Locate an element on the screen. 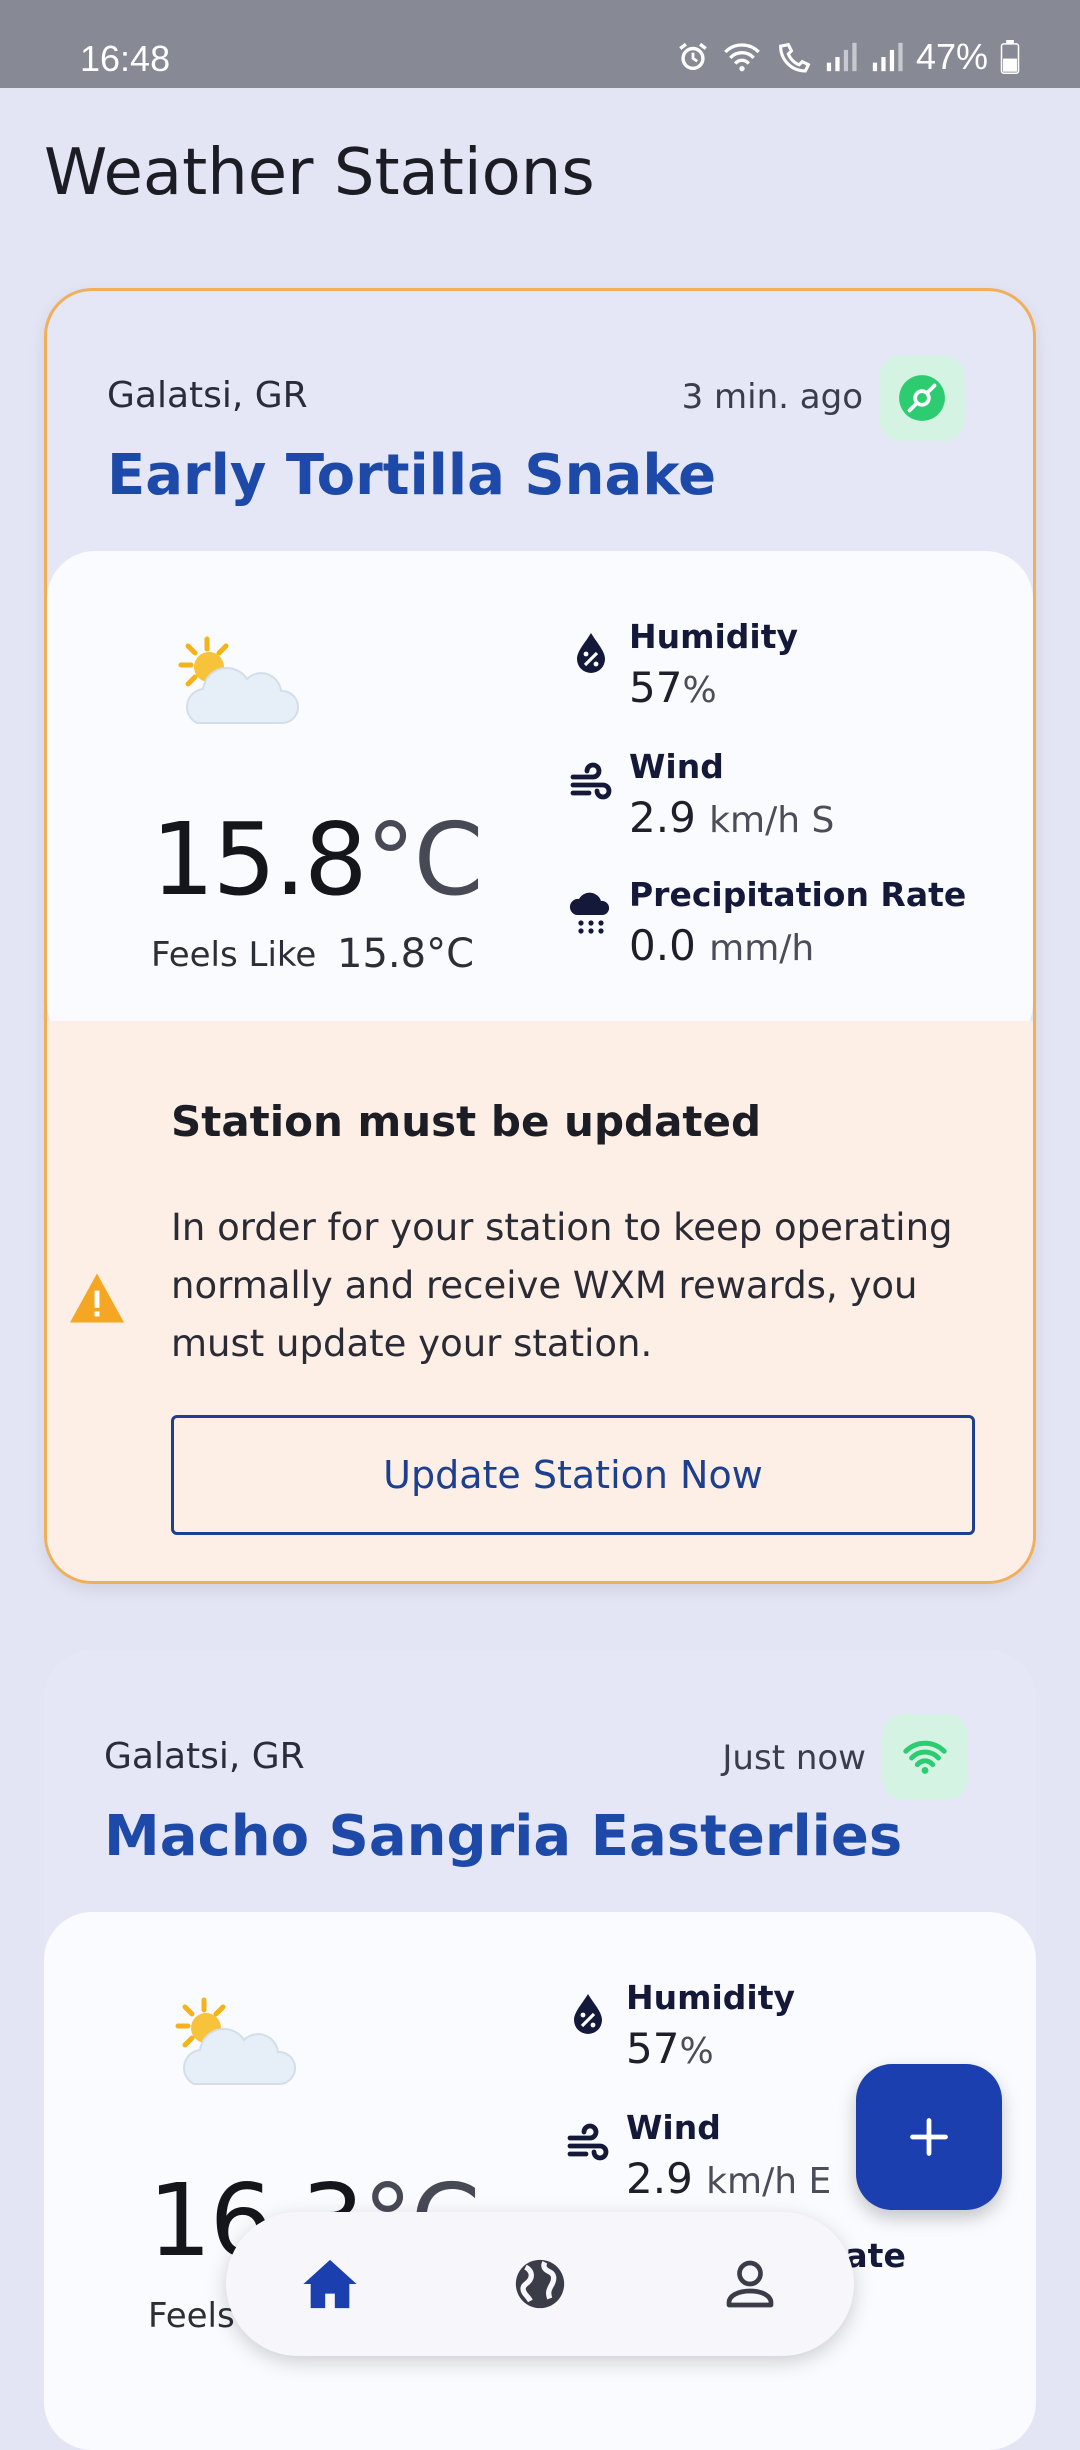 Image resolution: width=1080 pixels, height=2450 pixels. battery-icon is located at coordinates (1010, 57).